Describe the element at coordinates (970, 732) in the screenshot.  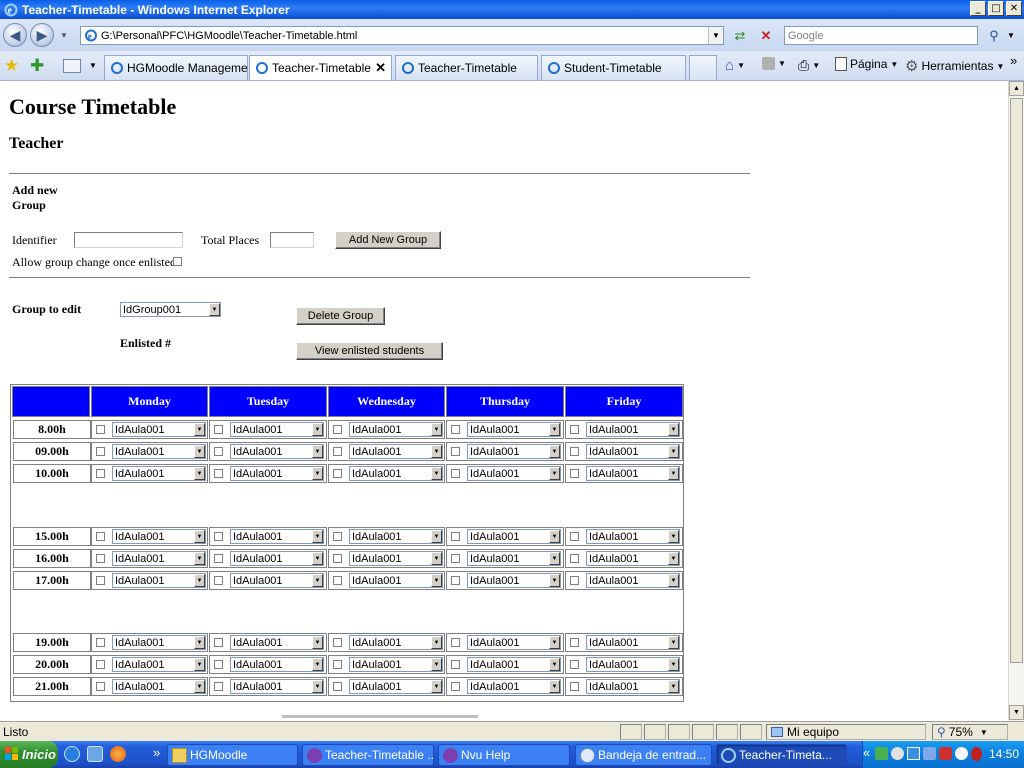
I see `zoom-control: ⚲ 75% ▼` at that location.